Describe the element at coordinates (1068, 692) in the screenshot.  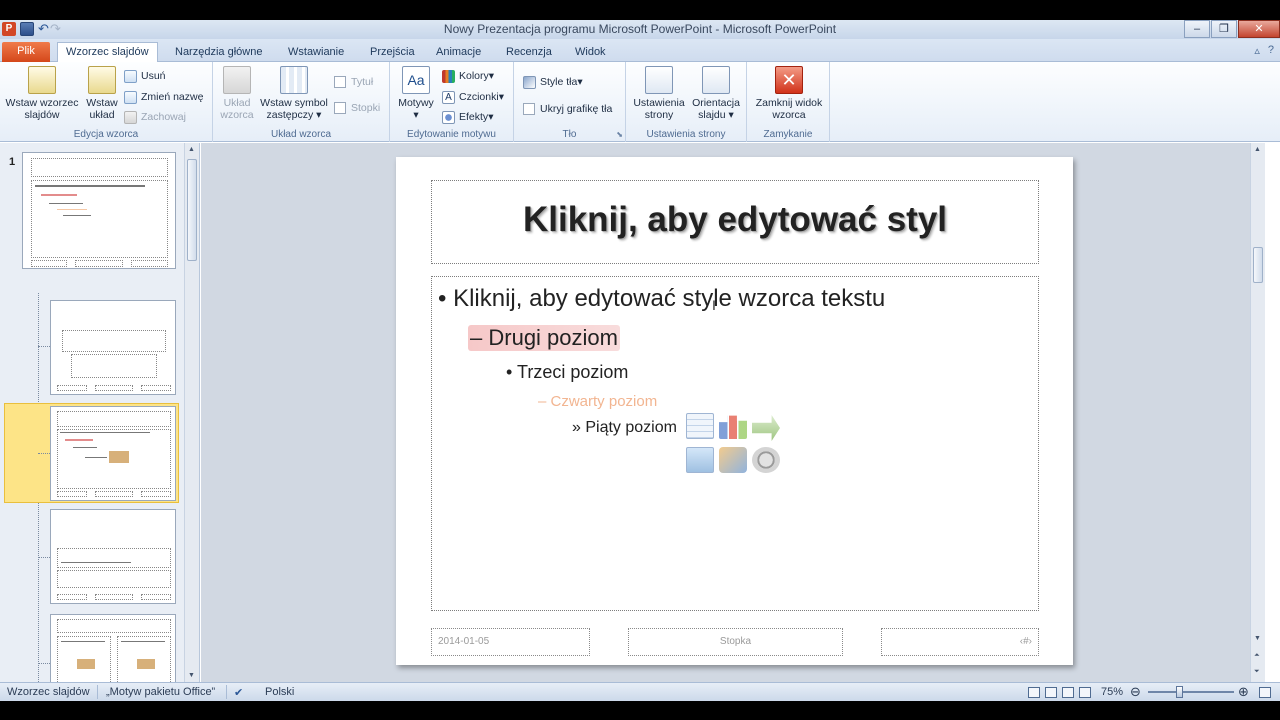
I see `reading-view-icon` at that location.